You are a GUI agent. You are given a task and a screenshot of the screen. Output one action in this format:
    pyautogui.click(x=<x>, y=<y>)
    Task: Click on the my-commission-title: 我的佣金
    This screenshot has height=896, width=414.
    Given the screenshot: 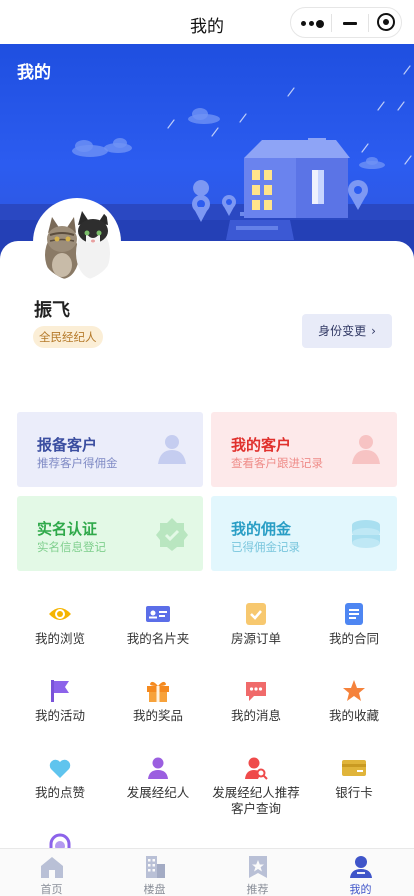 What is the action you would take?
    pyautogui.click(x=261, y=529)
    